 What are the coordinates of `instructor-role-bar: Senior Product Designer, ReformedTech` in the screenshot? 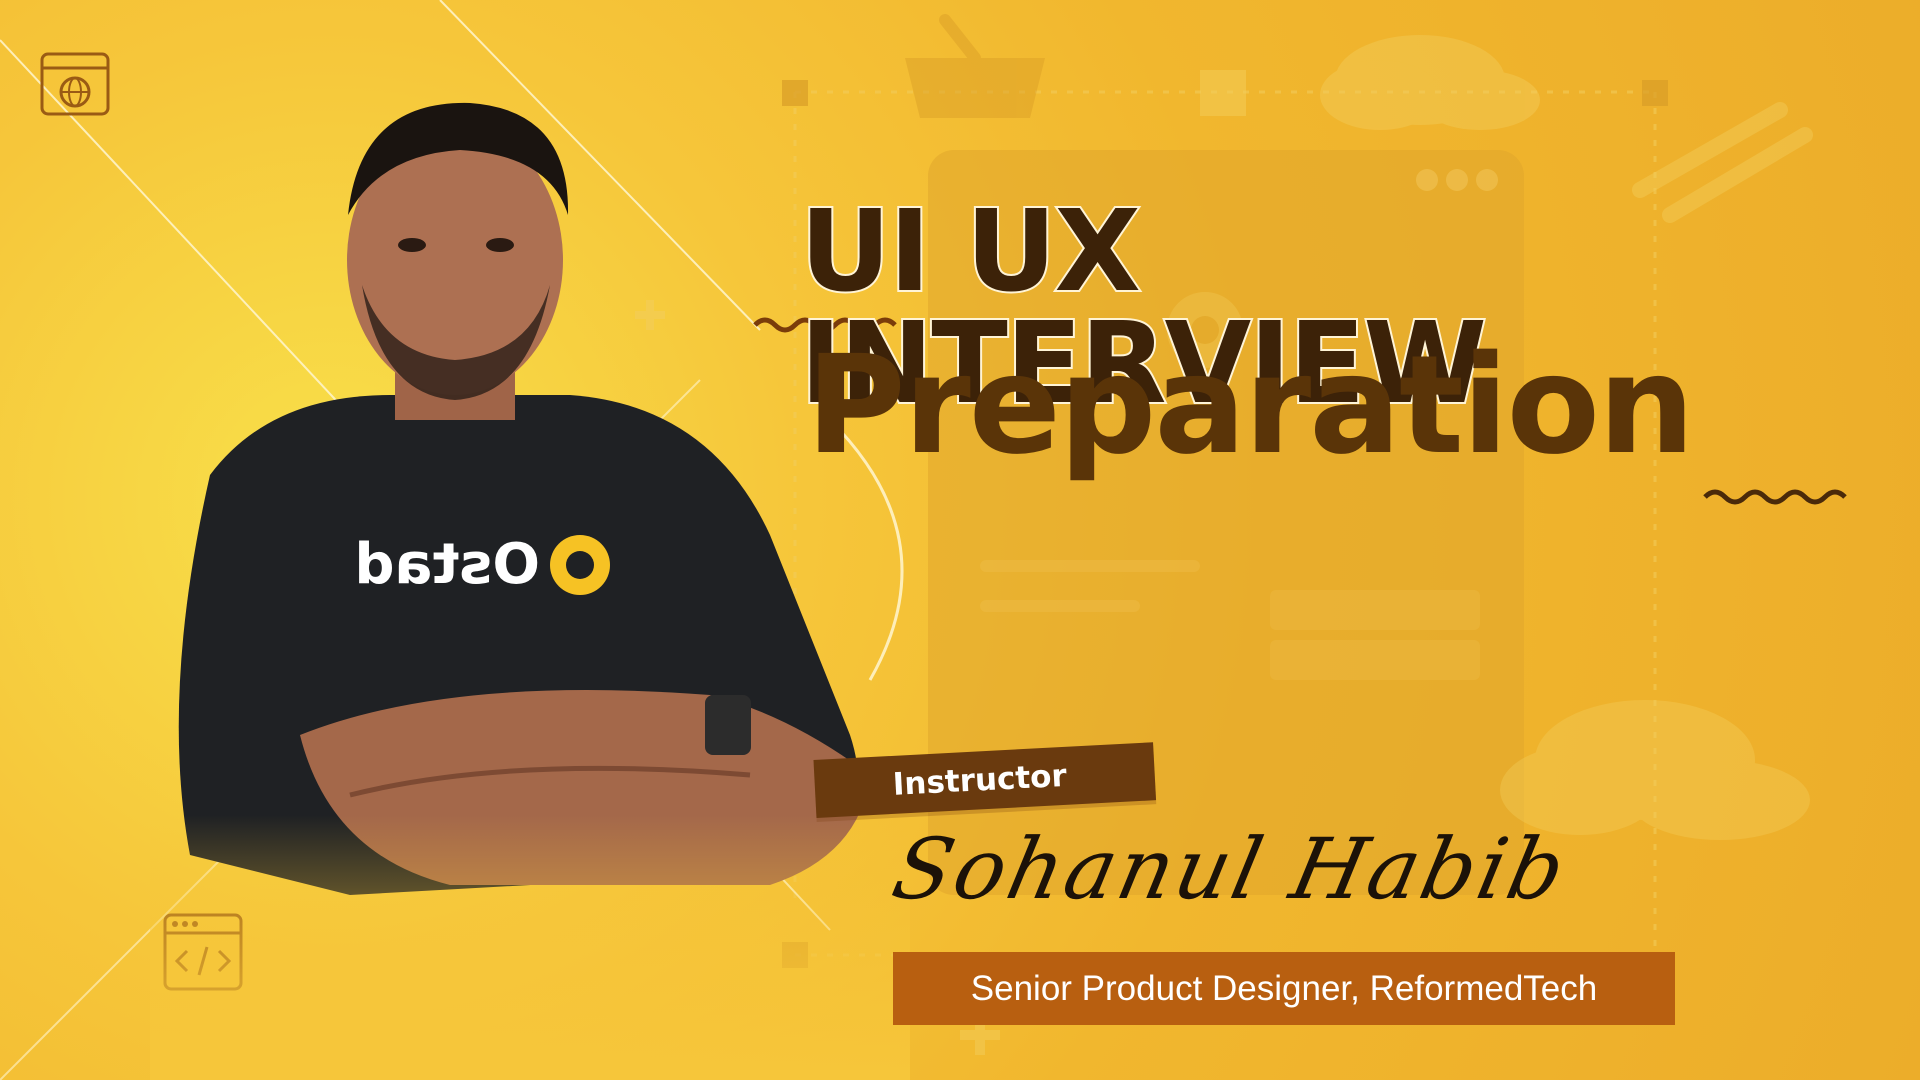 It's located at (1284, 988).